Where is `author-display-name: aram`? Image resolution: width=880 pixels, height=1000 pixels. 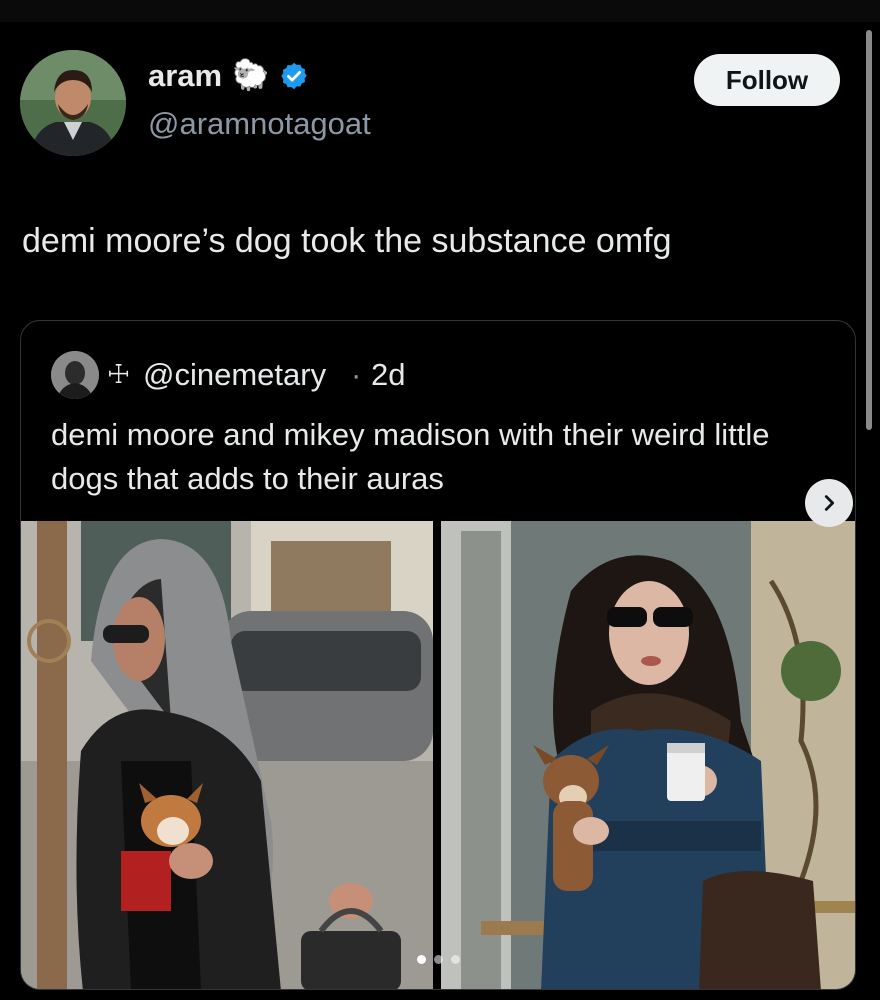 author-display-name: aram is located at coordinates (185, 76).